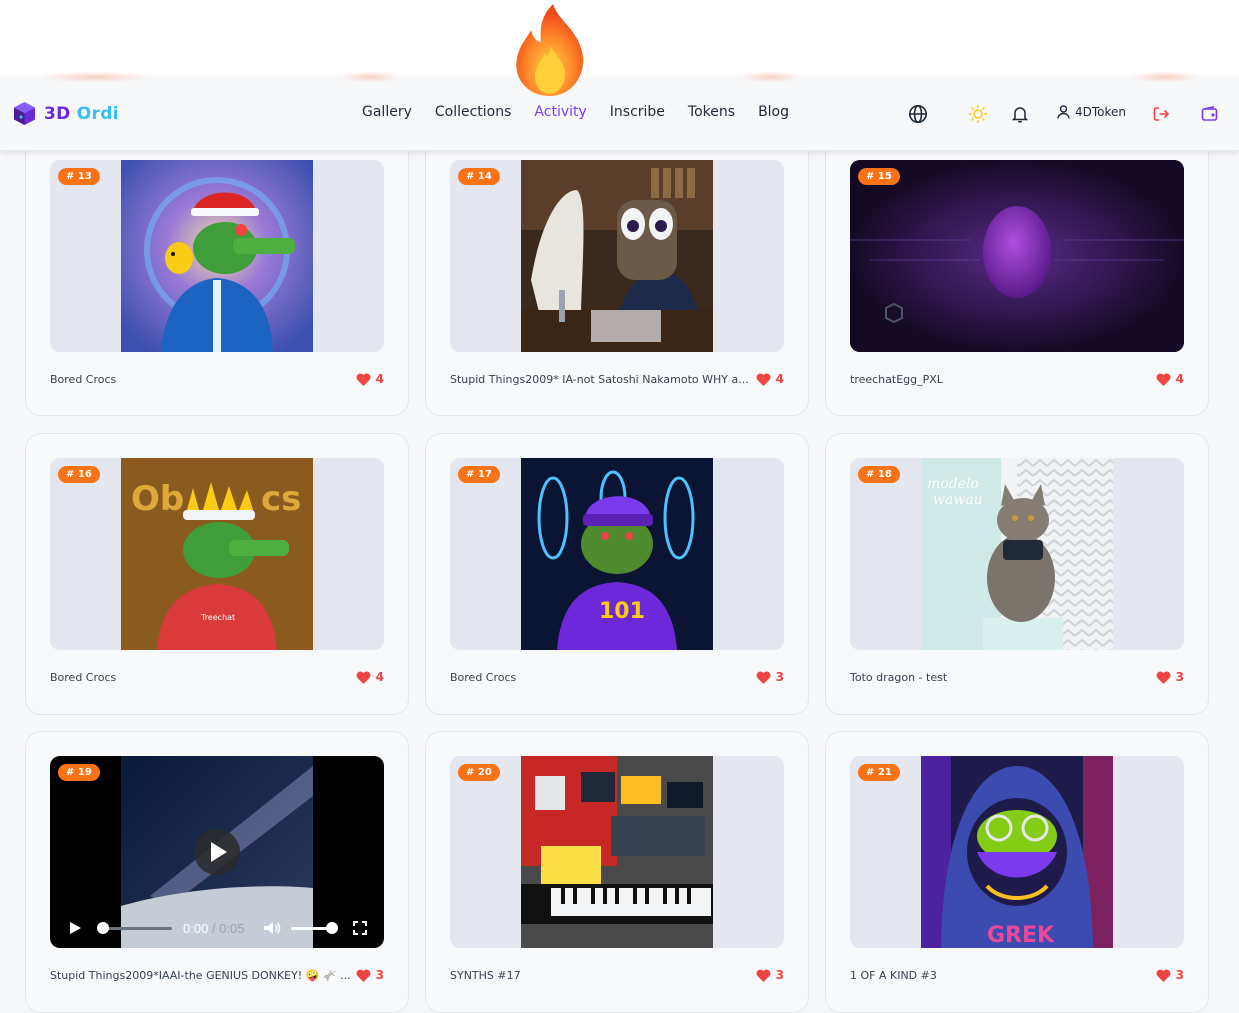 This screenshot has width=1239, height=1013. What do you see at coordinates (75, 928) in the screenshot?
I see `play-icon` at bounding box center [75, 928].